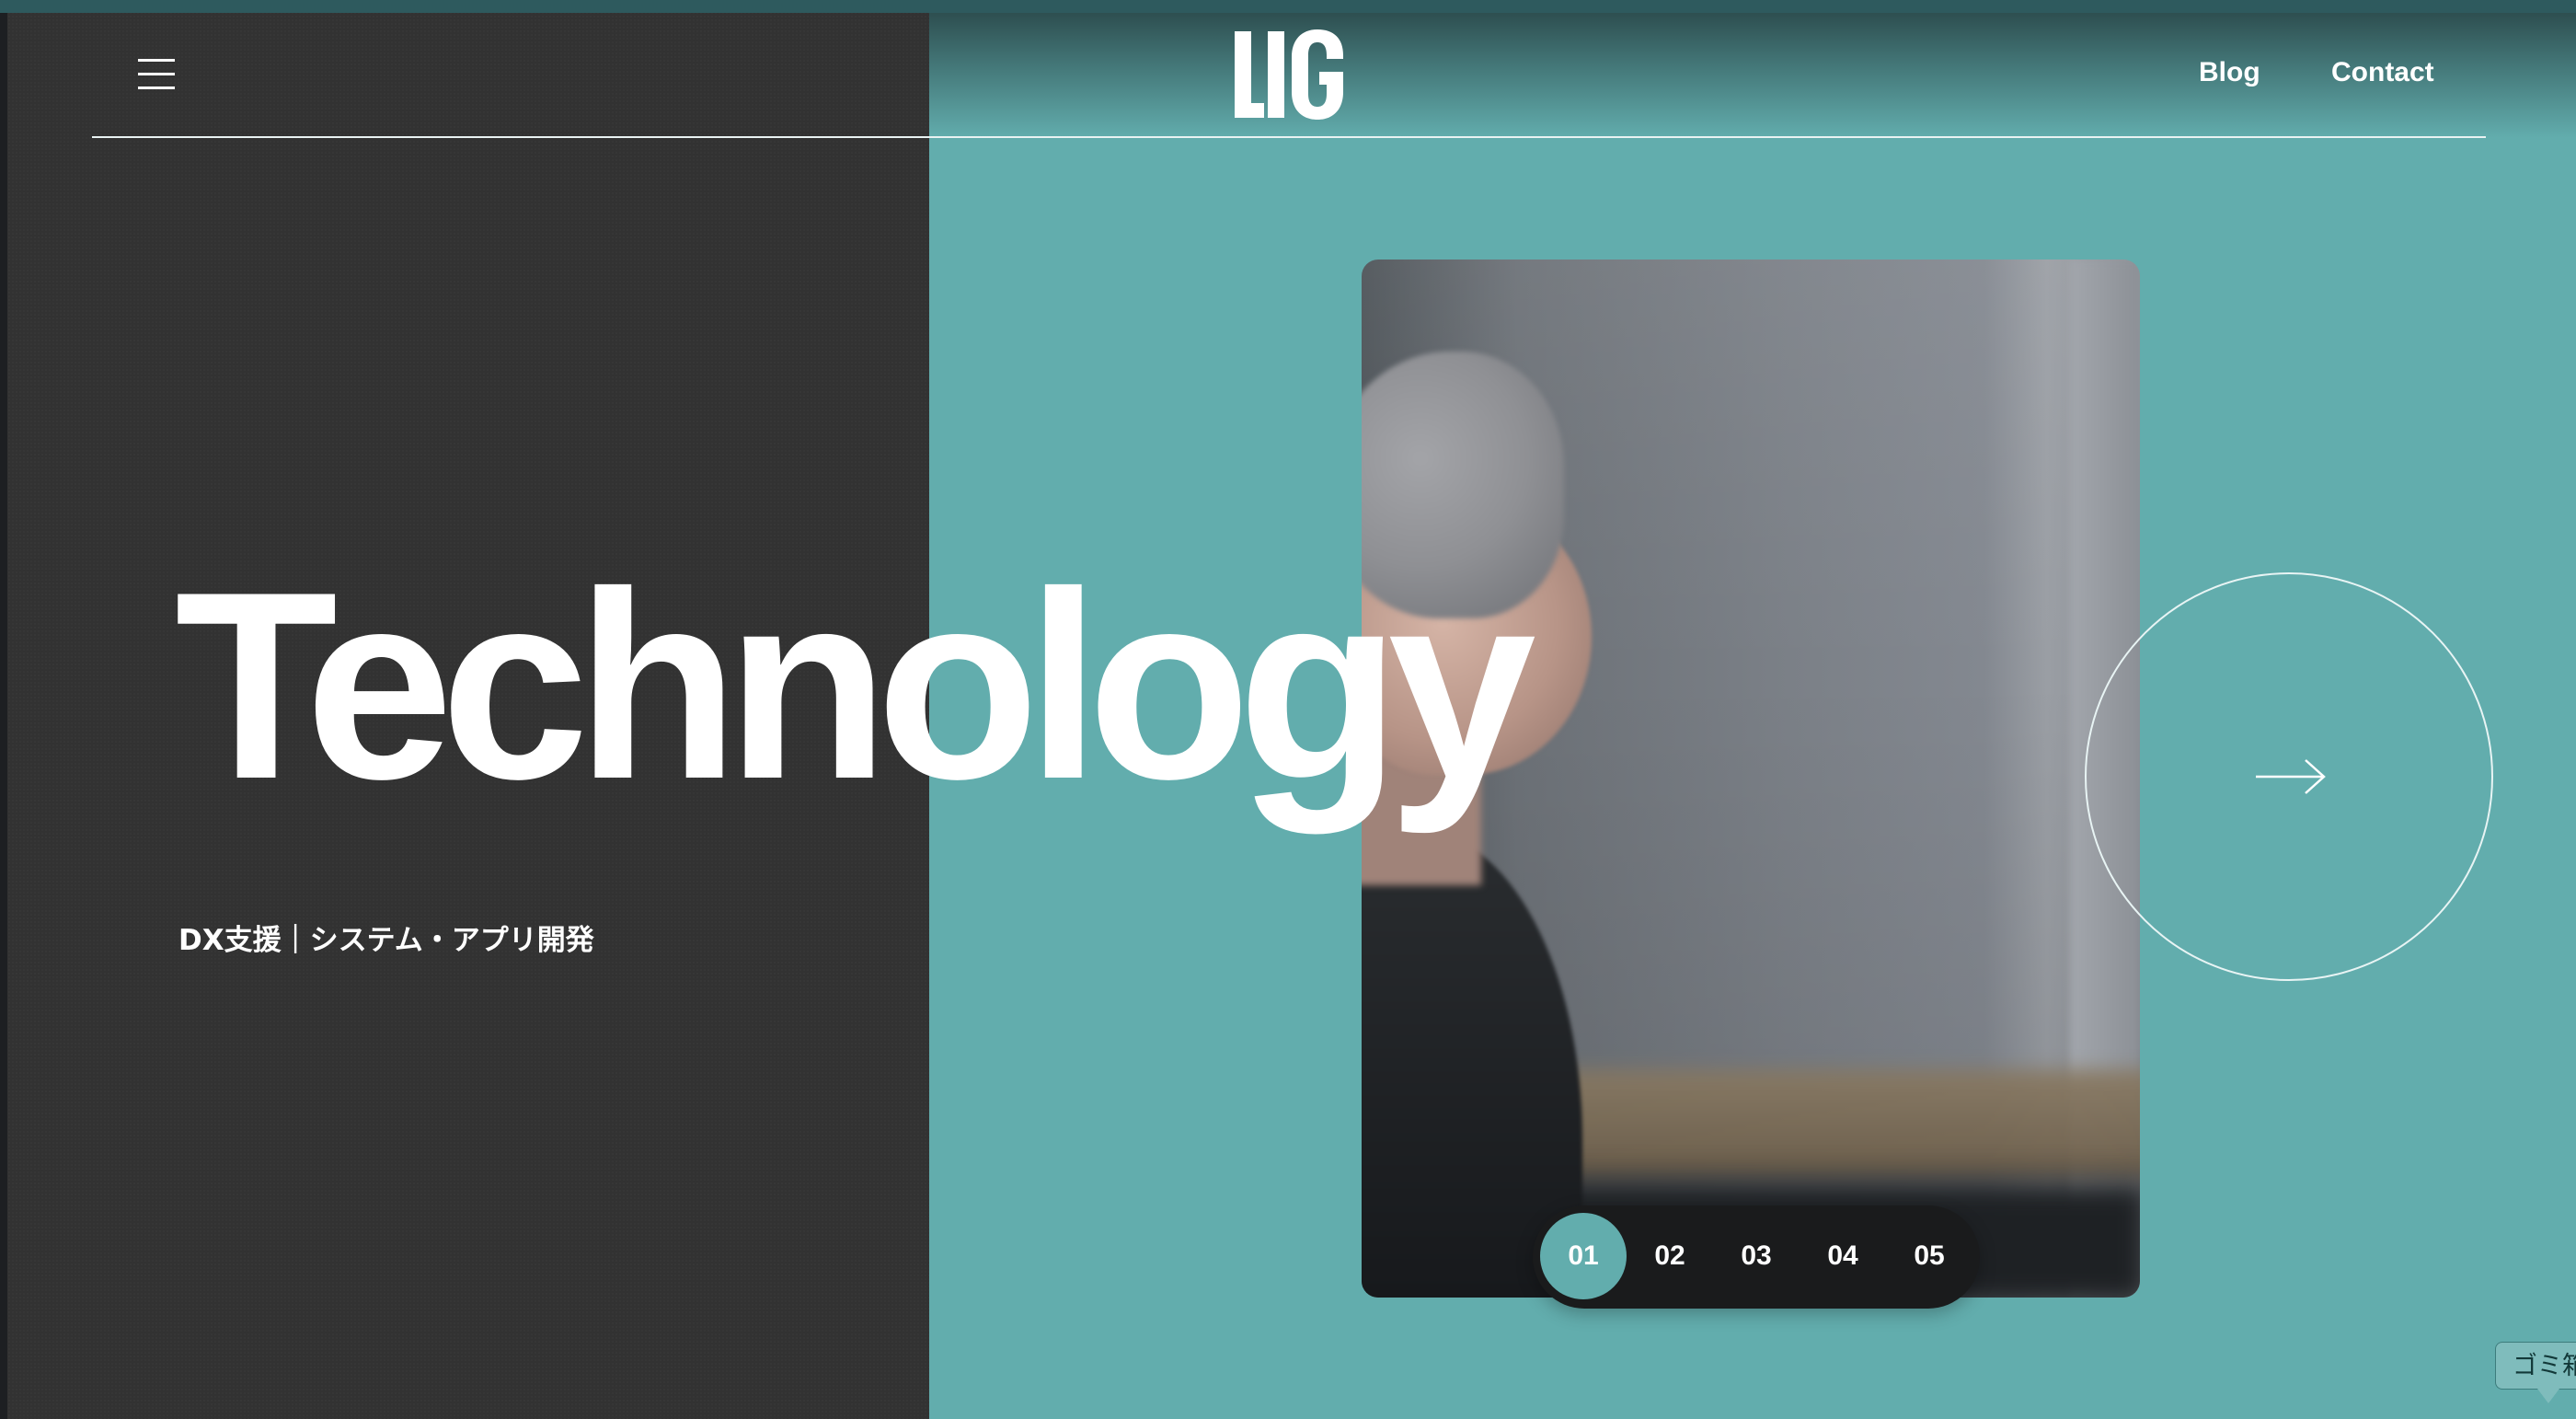 The width and height of the screenshot is (2576, 1419). What do you see at coordinates (2535, 1366) in the screenshot?
I see `trash-tooltip: ゴミ箱` at bounding box center [2535, 1366].